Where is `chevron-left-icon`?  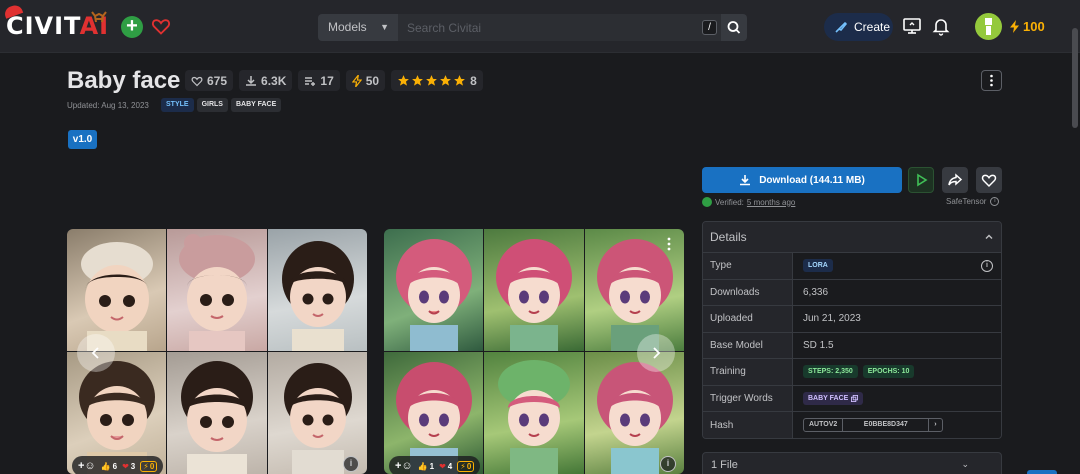
chevron-left-icon is located at coordinates (95, 353).